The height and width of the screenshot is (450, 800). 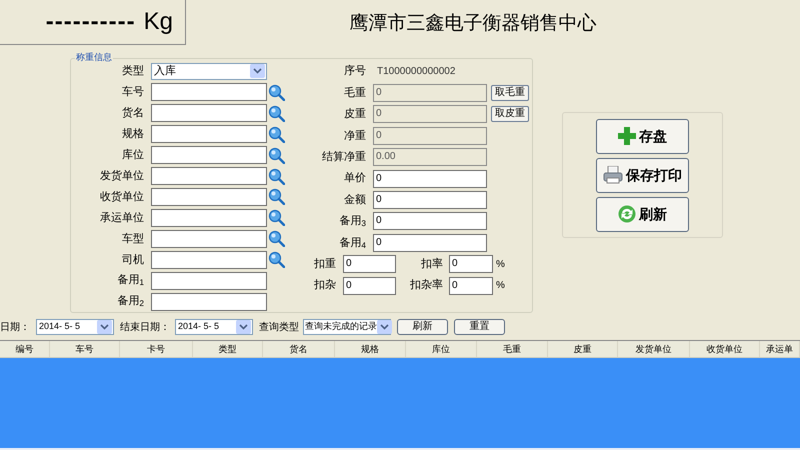 I want to click on weight-unit: Kg, so click(x=158, y=22).